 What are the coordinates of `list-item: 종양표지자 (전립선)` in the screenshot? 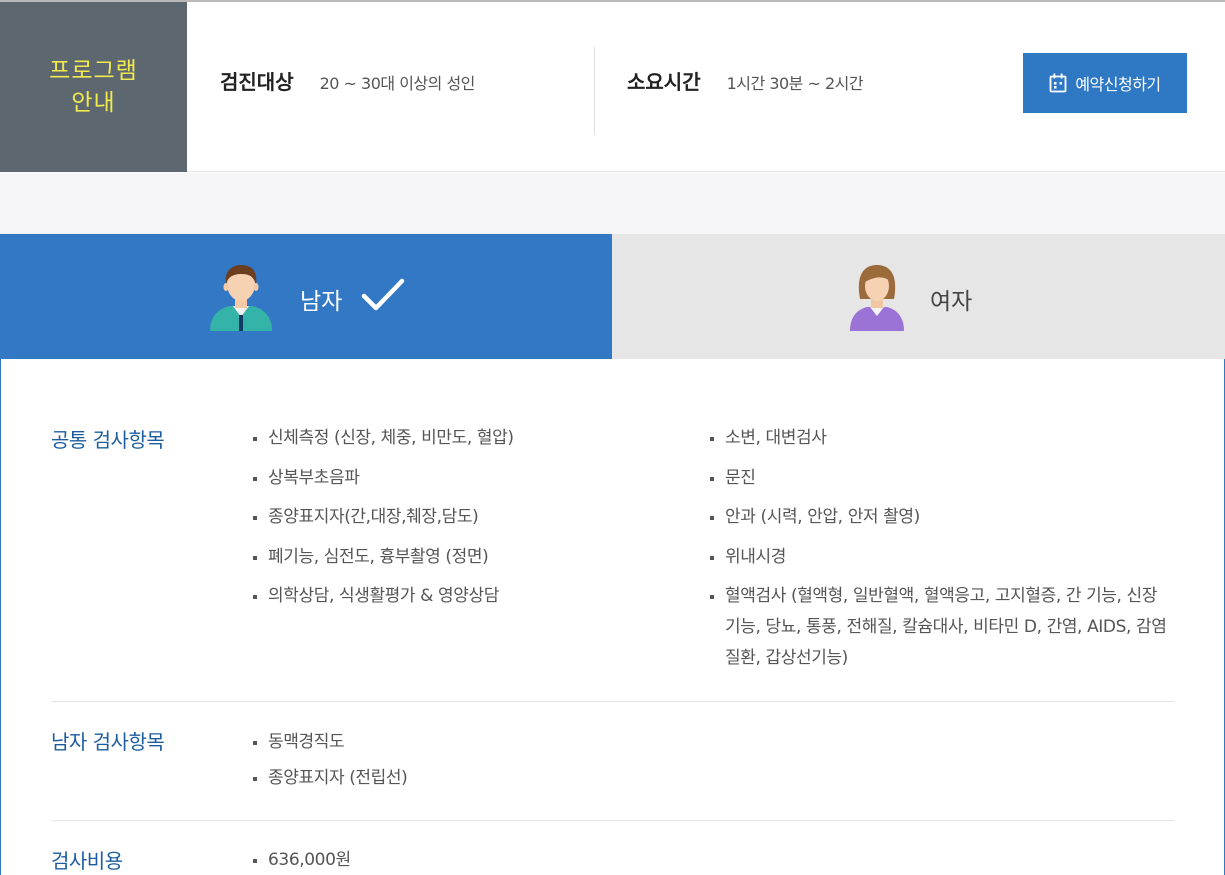 It's located at (329, 778).